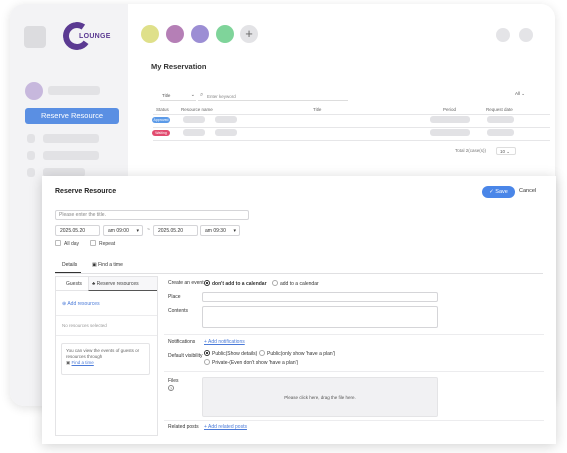  Describe the element at coordinates (527, 191) in the screenshot. I see `cancel-button: Cancel` at that location.